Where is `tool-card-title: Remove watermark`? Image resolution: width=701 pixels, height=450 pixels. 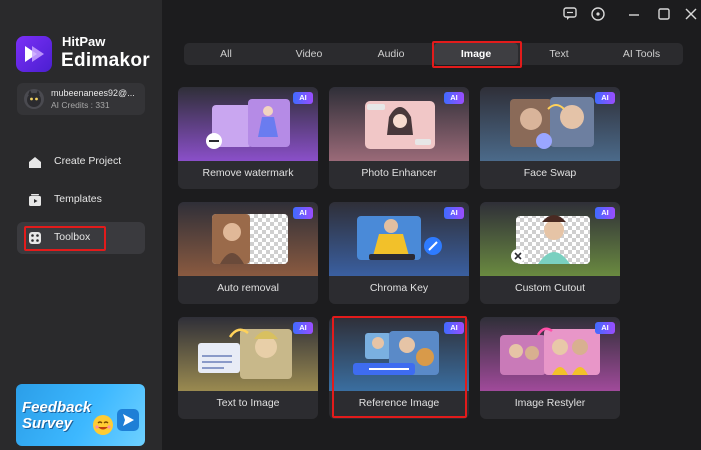
tool-card-title: Remove watermark is located at coordinates (248, 173).